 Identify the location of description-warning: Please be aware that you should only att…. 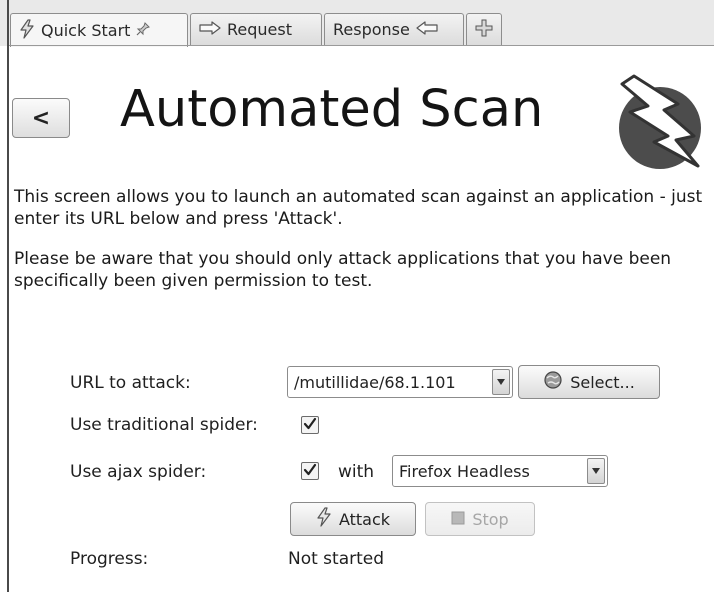
(343, 270).